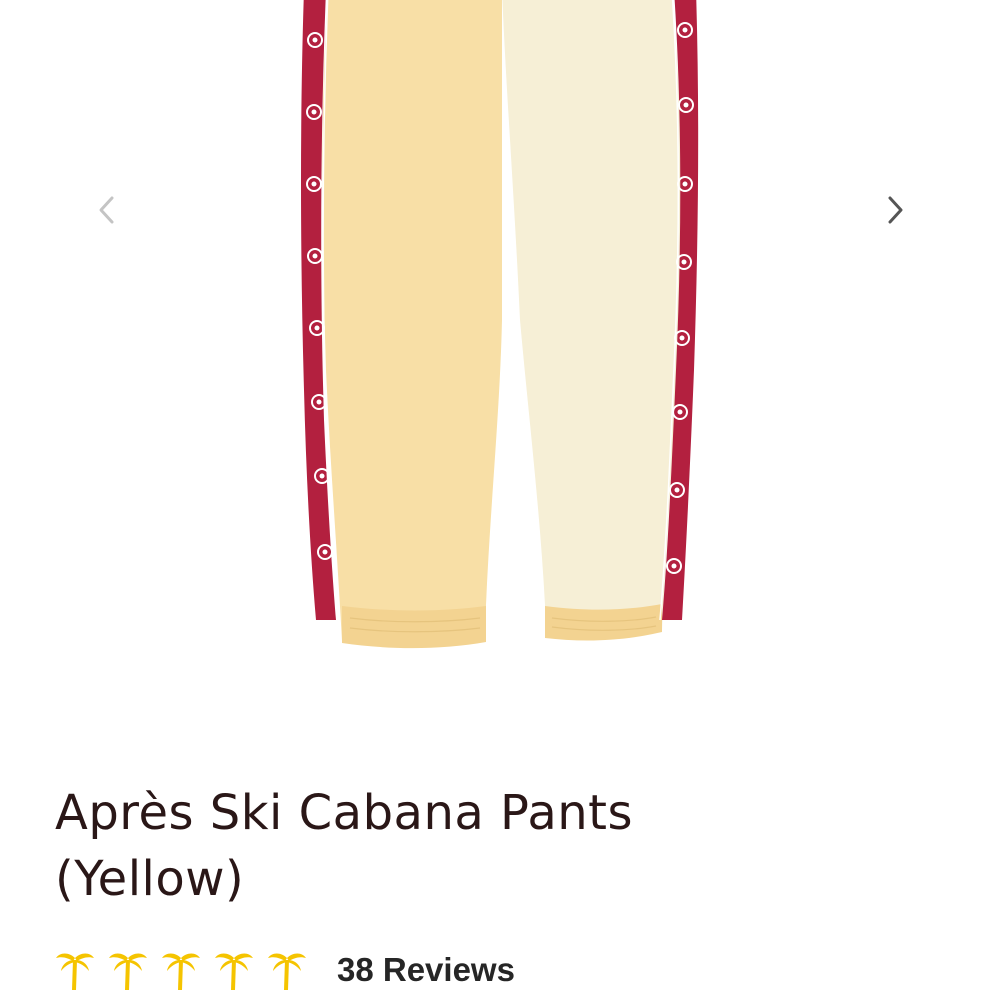  What do you see at coordinates (412, 323) in the screenshot?
I see `left-leg` at bounding box center [412, 323].